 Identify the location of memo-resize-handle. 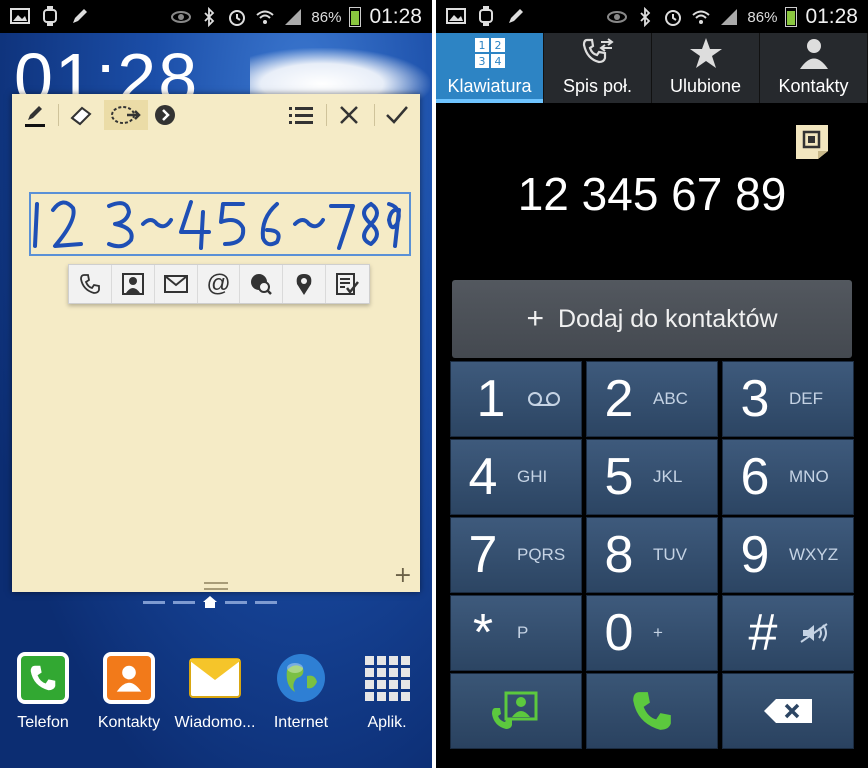
(216, 586).